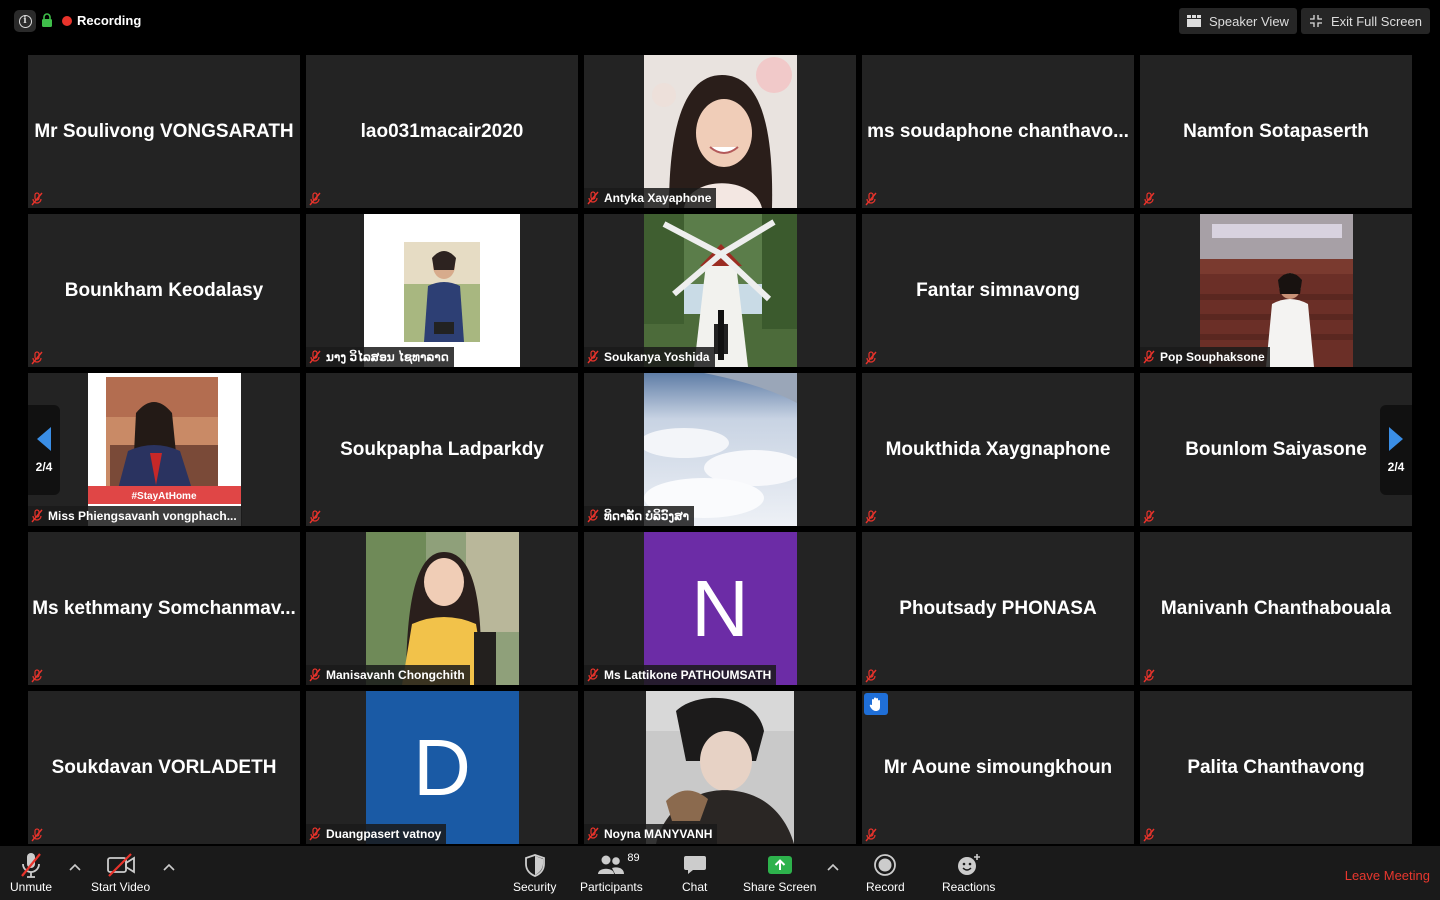 The width and height of the screenshot is (1440, 900). Describe the element at coordinates (657, 357) in the screenshot. I see `participant-name: Soukanya Yoshida` at that location.